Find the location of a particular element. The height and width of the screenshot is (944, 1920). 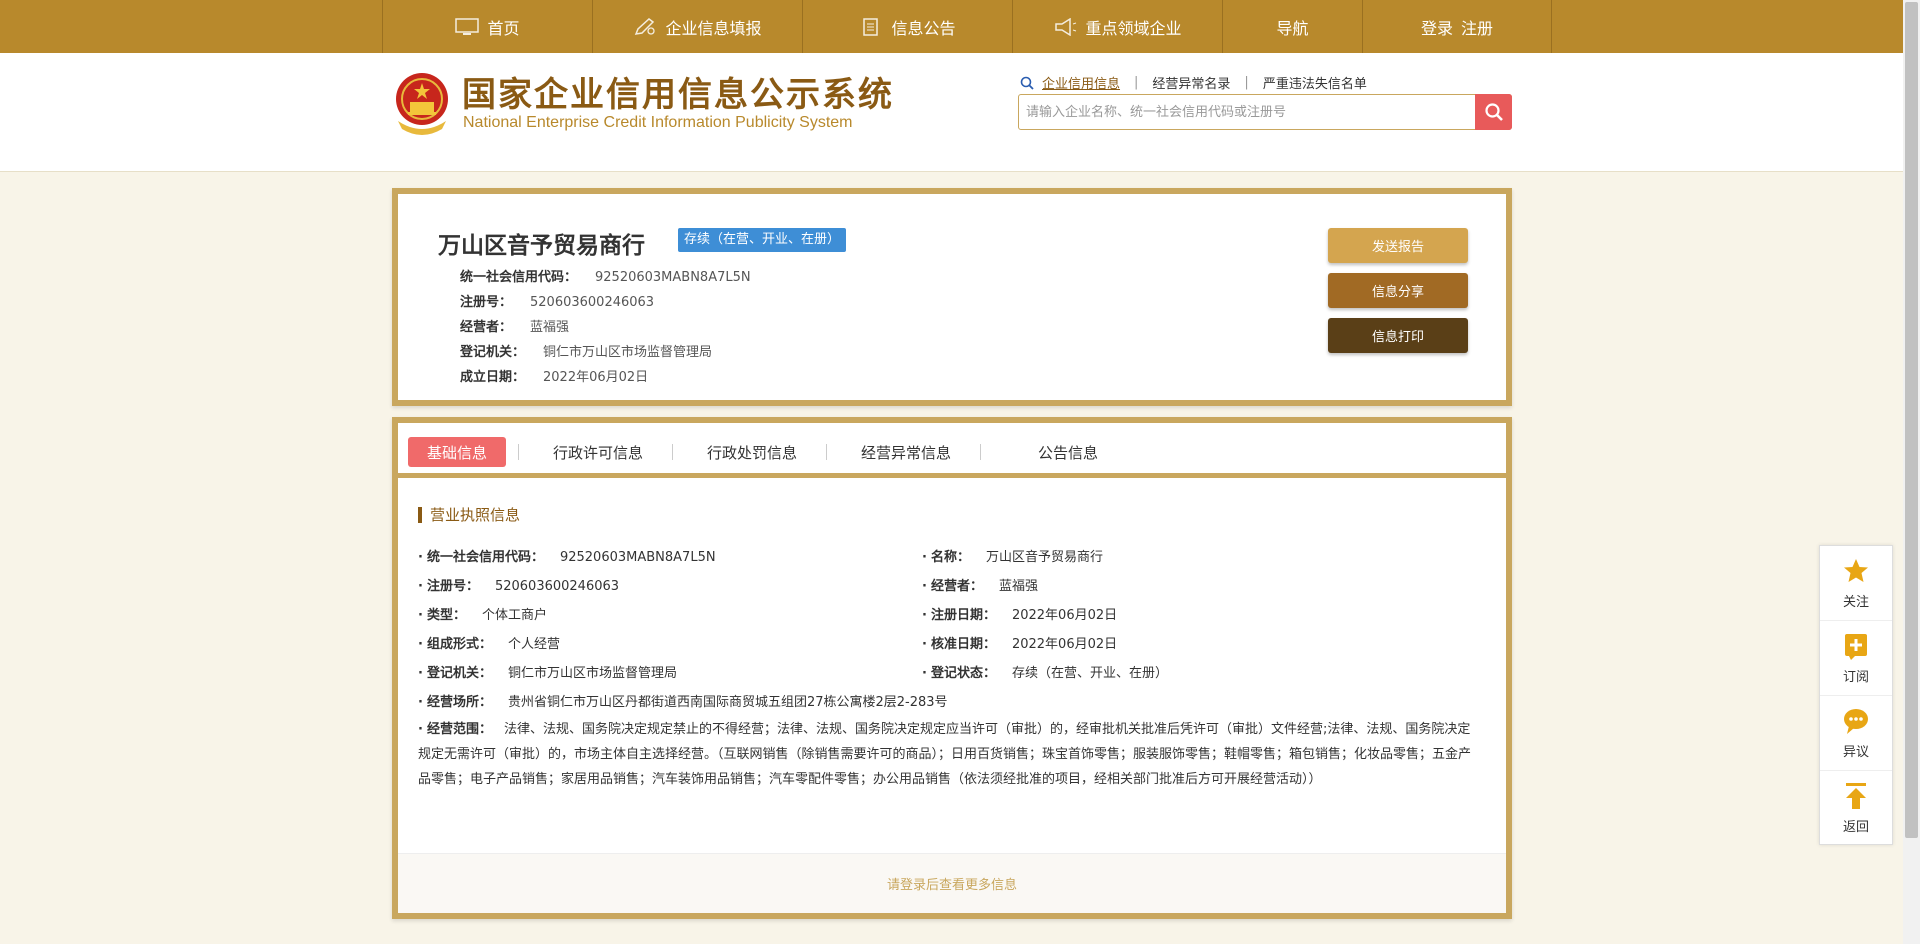

field-operator: 经营者： 蓝福强 is located at coordinates (980, 584).